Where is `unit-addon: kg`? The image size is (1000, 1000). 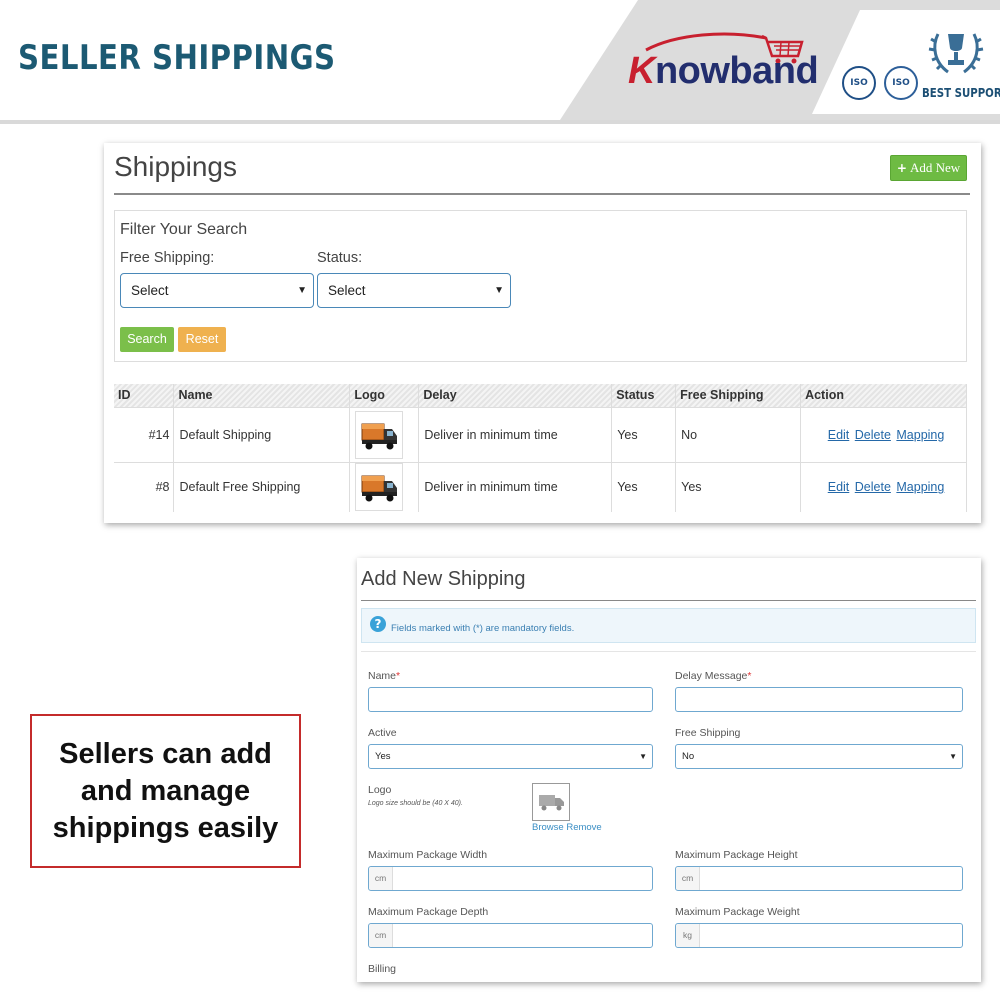 unit-addon: kg is located at coordinates (688, 935).